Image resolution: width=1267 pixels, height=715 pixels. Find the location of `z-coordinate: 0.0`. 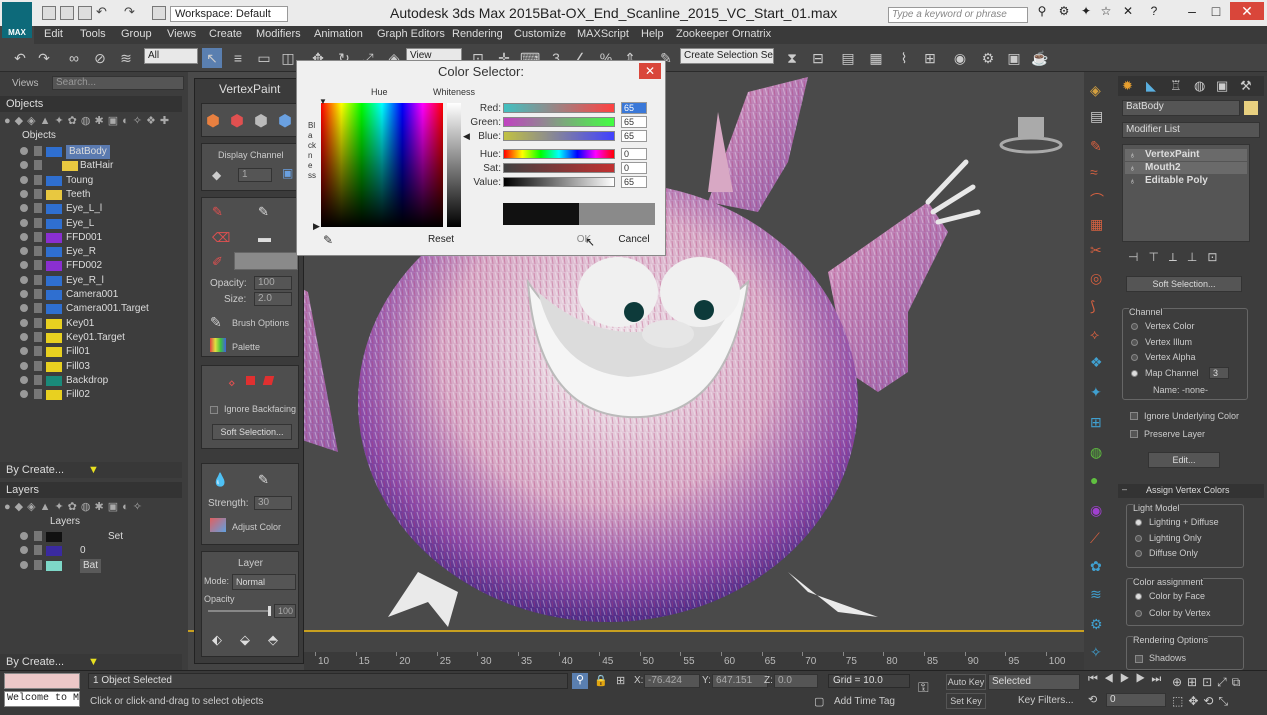

z-coordinate: 0.0 is located at coordinates (796, 681).